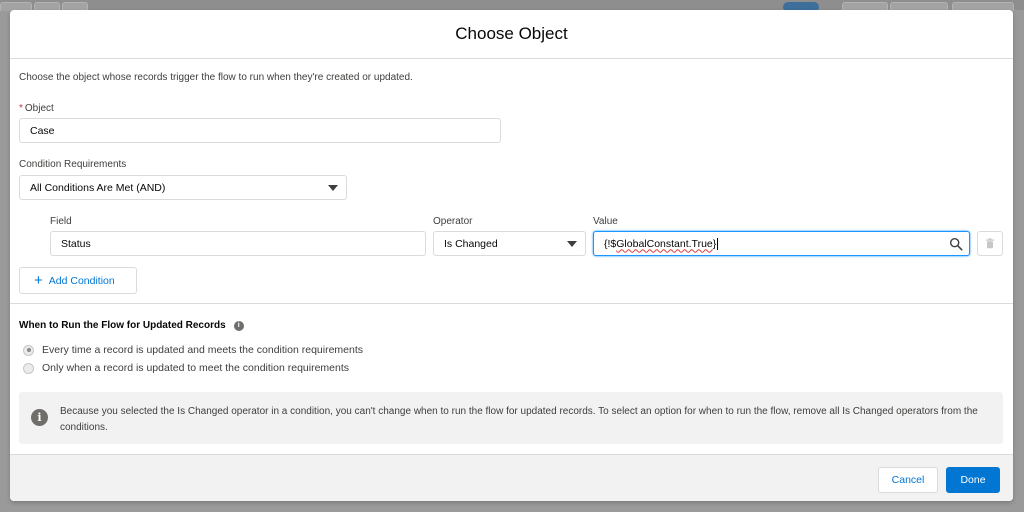  I want to click on cancel-button: Cancel, so click(908, 480).